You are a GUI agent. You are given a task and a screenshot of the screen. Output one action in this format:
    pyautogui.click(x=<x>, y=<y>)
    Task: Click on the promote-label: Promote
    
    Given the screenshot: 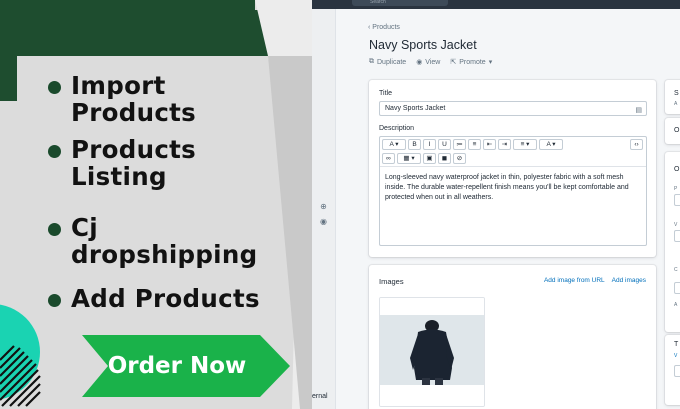 What is the action you would take?
    pyautogui.click(x=472, y=62)
    